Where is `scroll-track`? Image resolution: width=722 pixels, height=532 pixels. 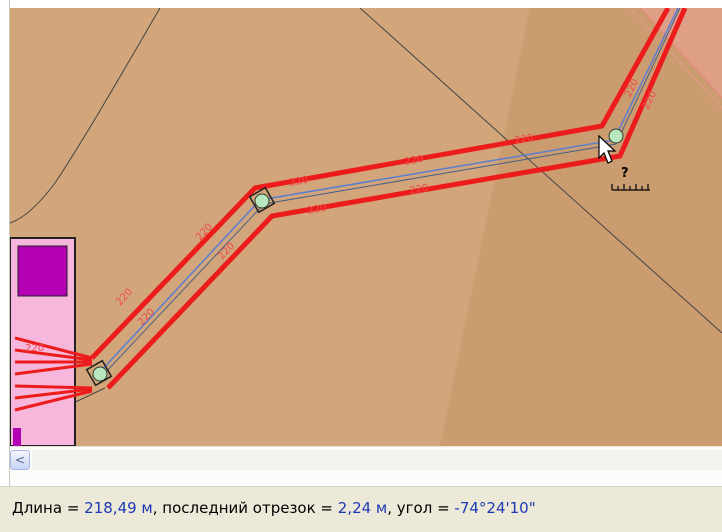
scroll-track is located at coordinates (377, 460).